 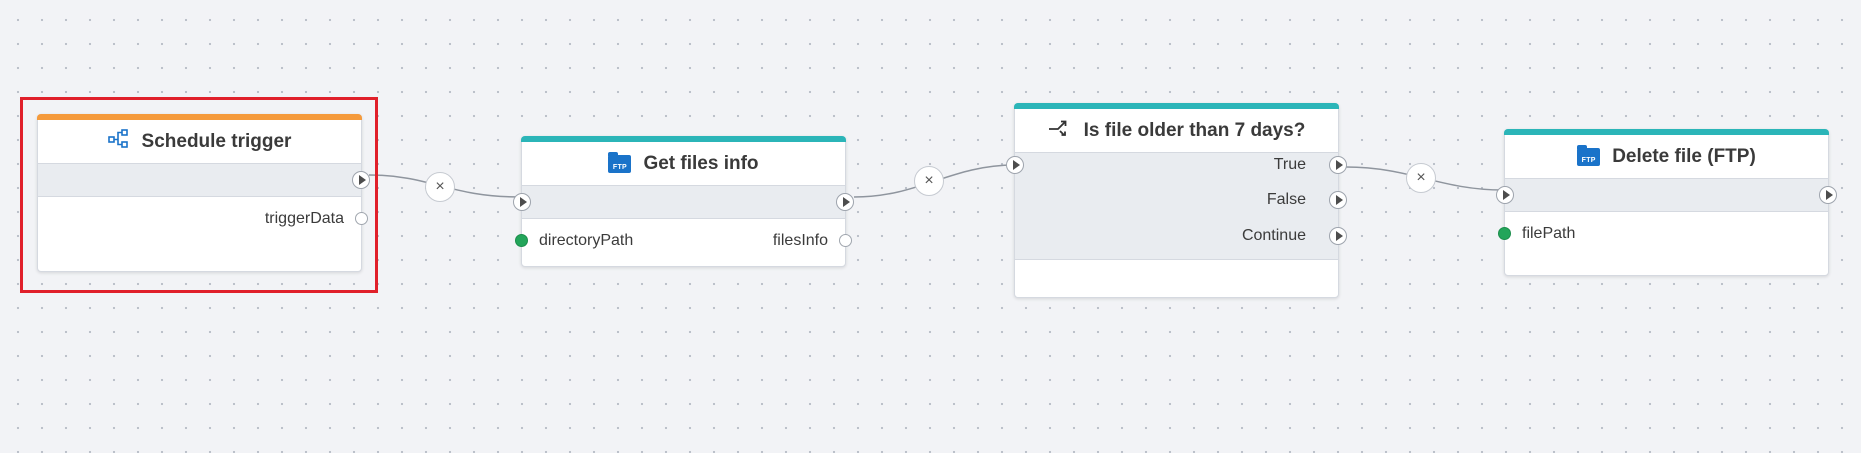 I want to click on delete-file-node: FTP Delete file (FTP) filePath, so click(x=1666, y=202).